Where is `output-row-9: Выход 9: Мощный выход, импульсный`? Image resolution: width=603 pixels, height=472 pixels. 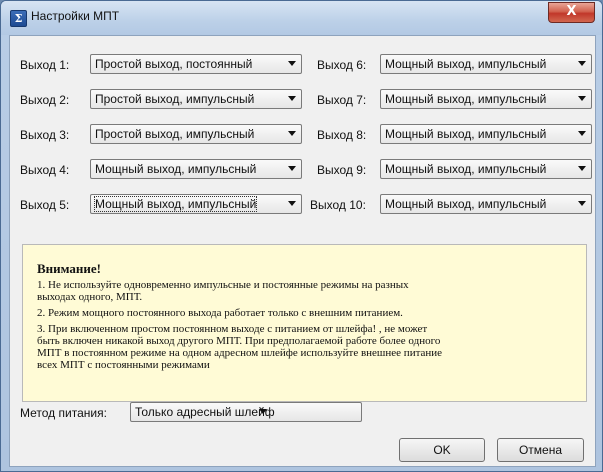 output-row-9: Выход 9: Мощный выход, импульсный is located at coordinates (452, 170).